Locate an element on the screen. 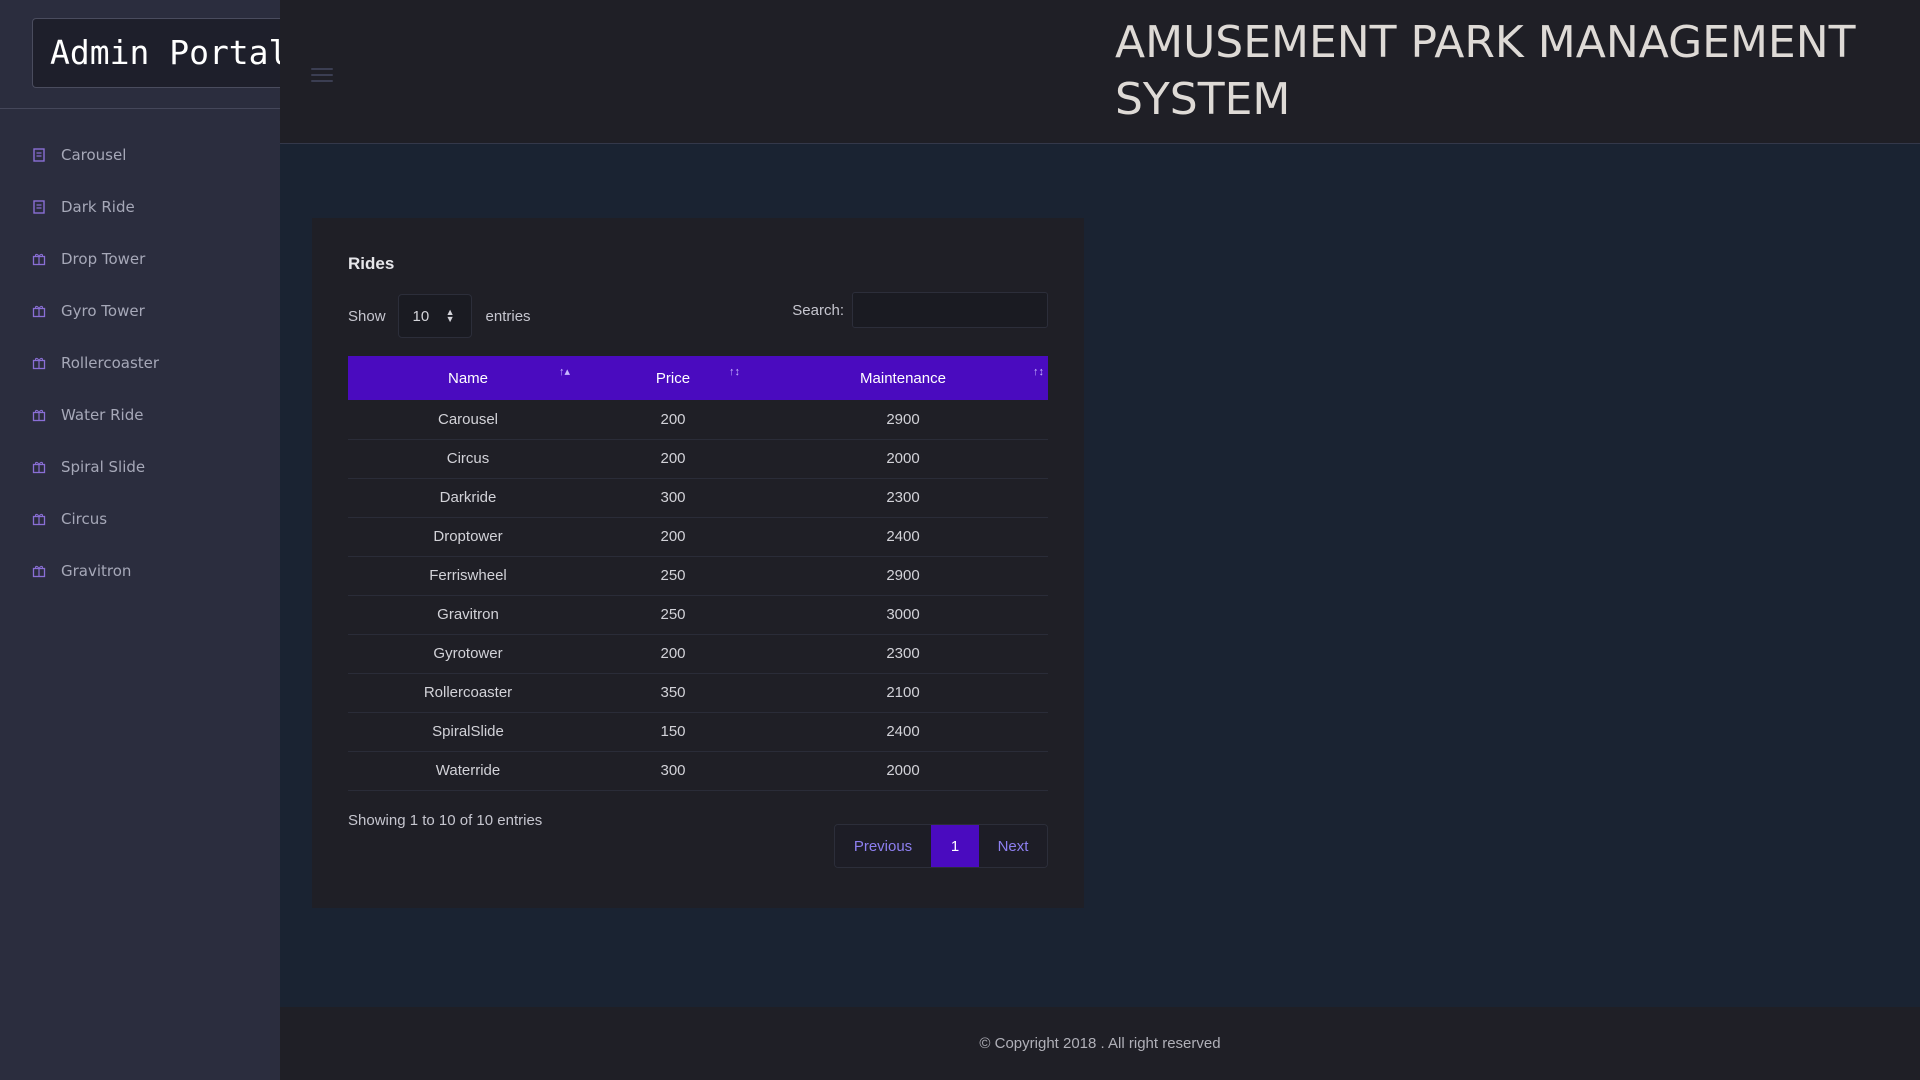  cell-name: Waterride is located at coordinates (468, 771).